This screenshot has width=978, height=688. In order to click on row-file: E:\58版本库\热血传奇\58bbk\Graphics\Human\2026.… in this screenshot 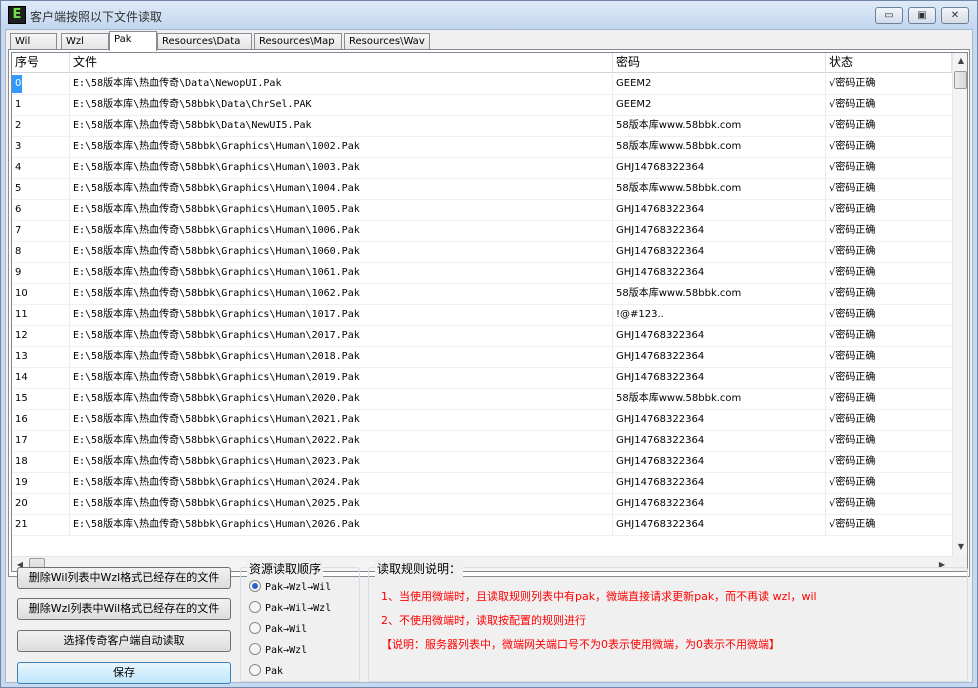, I will do `click(216, 524)`.